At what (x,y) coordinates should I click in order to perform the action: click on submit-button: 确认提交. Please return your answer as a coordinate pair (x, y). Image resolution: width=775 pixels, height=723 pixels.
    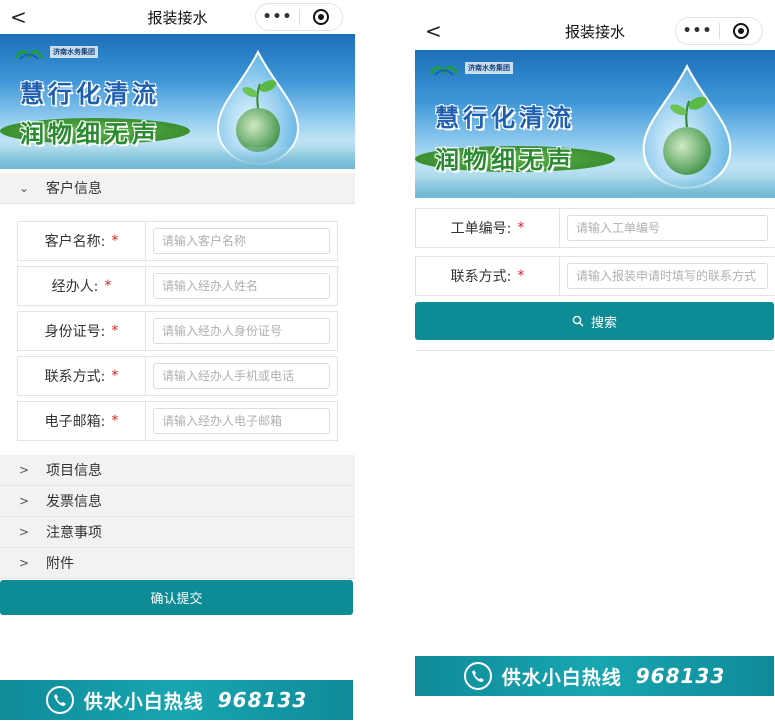
    Looking at the image, I should click on (176, 597).